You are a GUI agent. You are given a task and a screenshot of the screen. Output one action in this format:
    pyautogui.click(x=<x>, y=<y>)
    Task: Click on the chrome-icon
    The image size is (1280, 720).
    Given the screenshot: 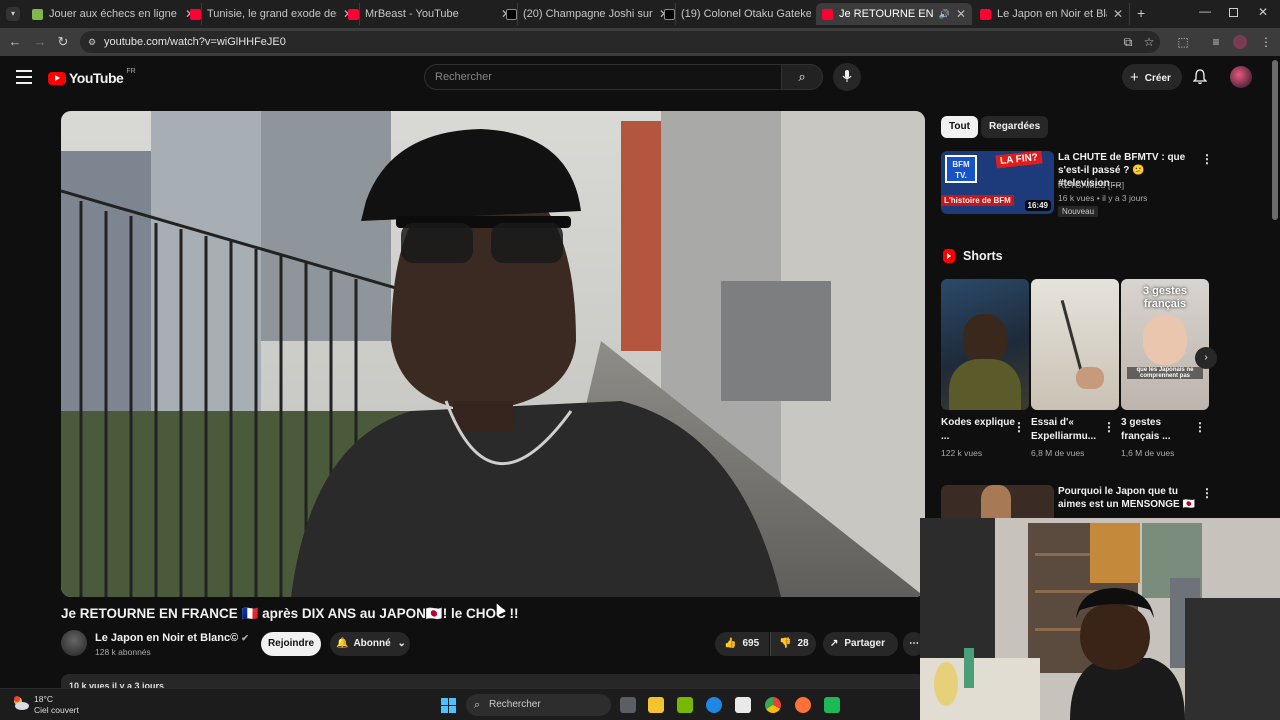 What is the action you would take?
    pyautogui.click(x=773, y=705)
    